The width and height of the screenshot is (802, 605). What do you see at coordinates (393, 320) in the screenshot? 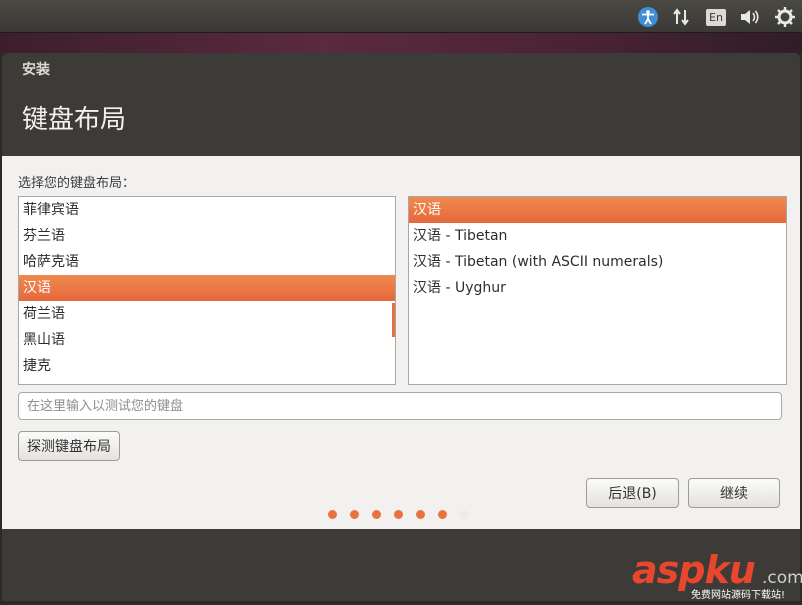
I see `layout-list-scrollbar` at bounding box center [393, 320].